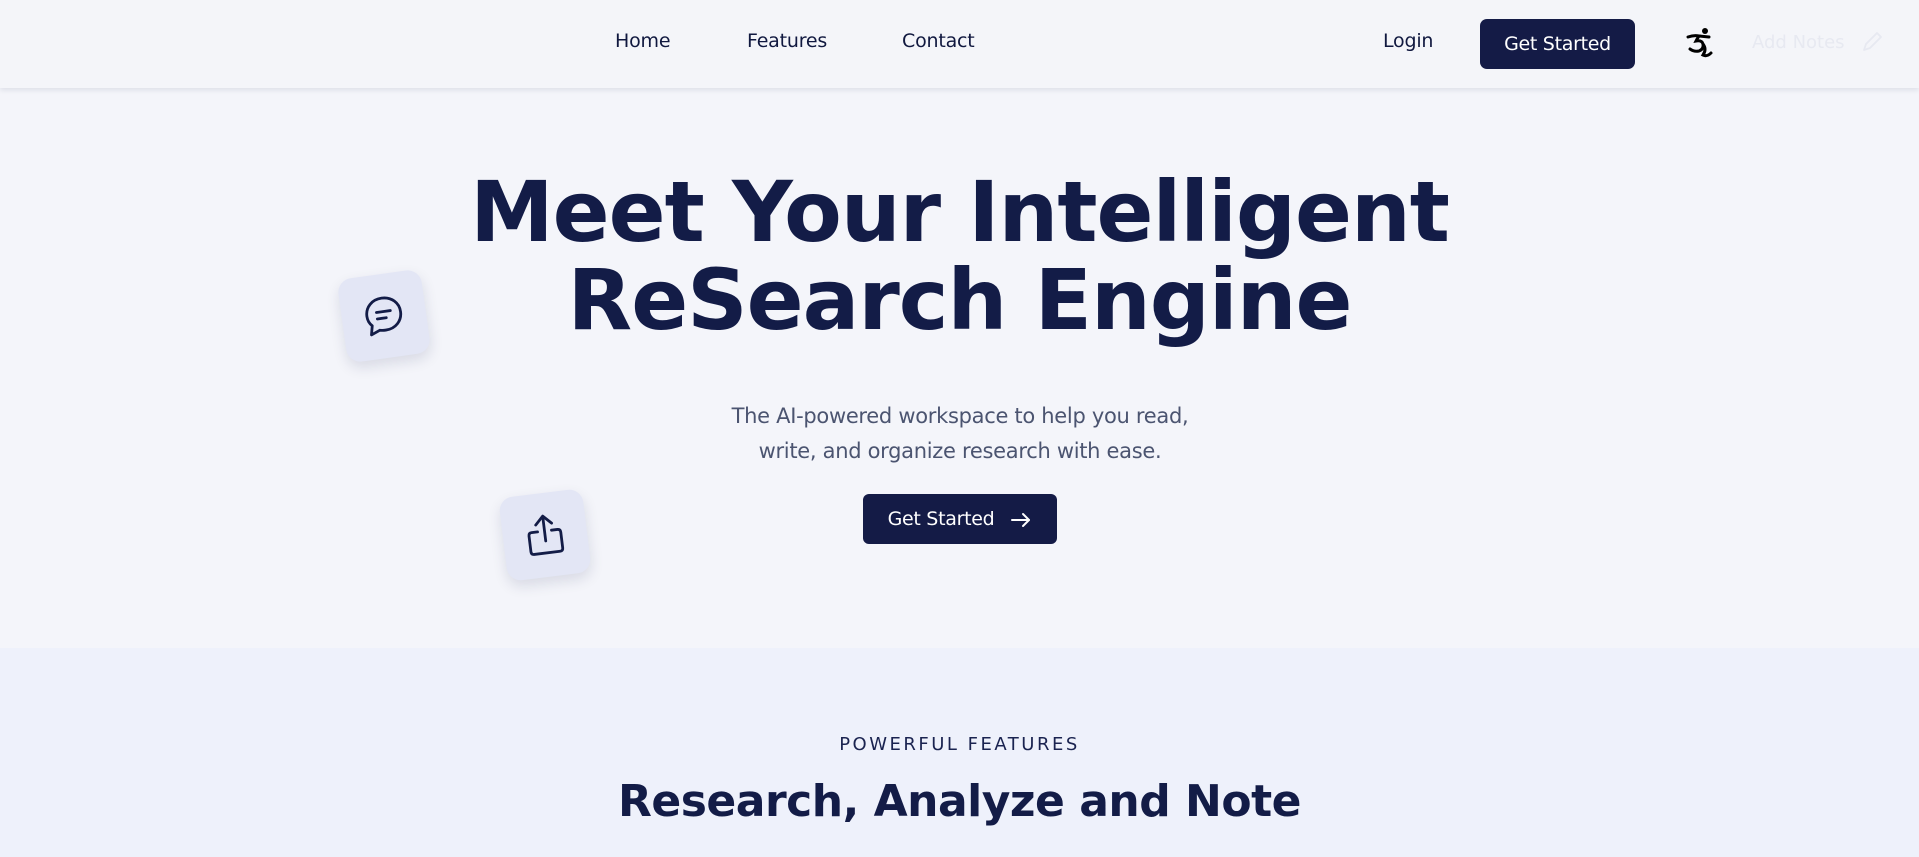 This screenshot has height=857, width=1919. What do you see at coordinates (1798, 42) in the screenshot?
I see `add-notes-label: Add Notes` at bounding box center [1798, 42].